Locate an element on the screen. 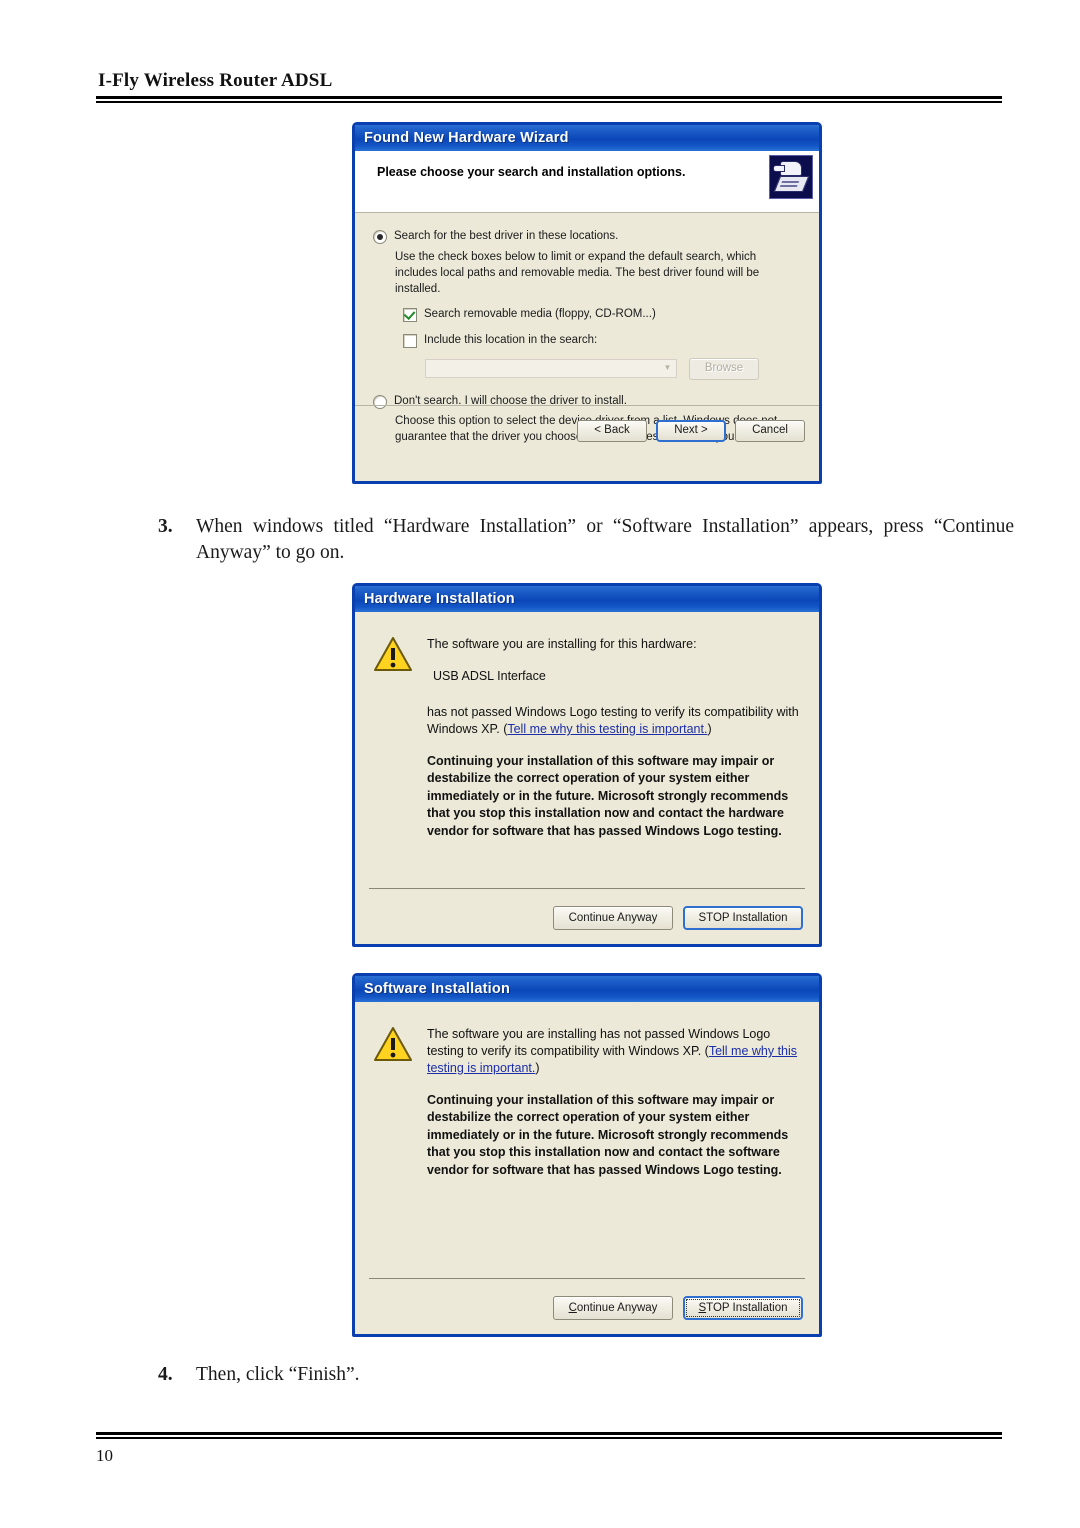  hardware-line2-after: ) is located at coordinates (709, 729).